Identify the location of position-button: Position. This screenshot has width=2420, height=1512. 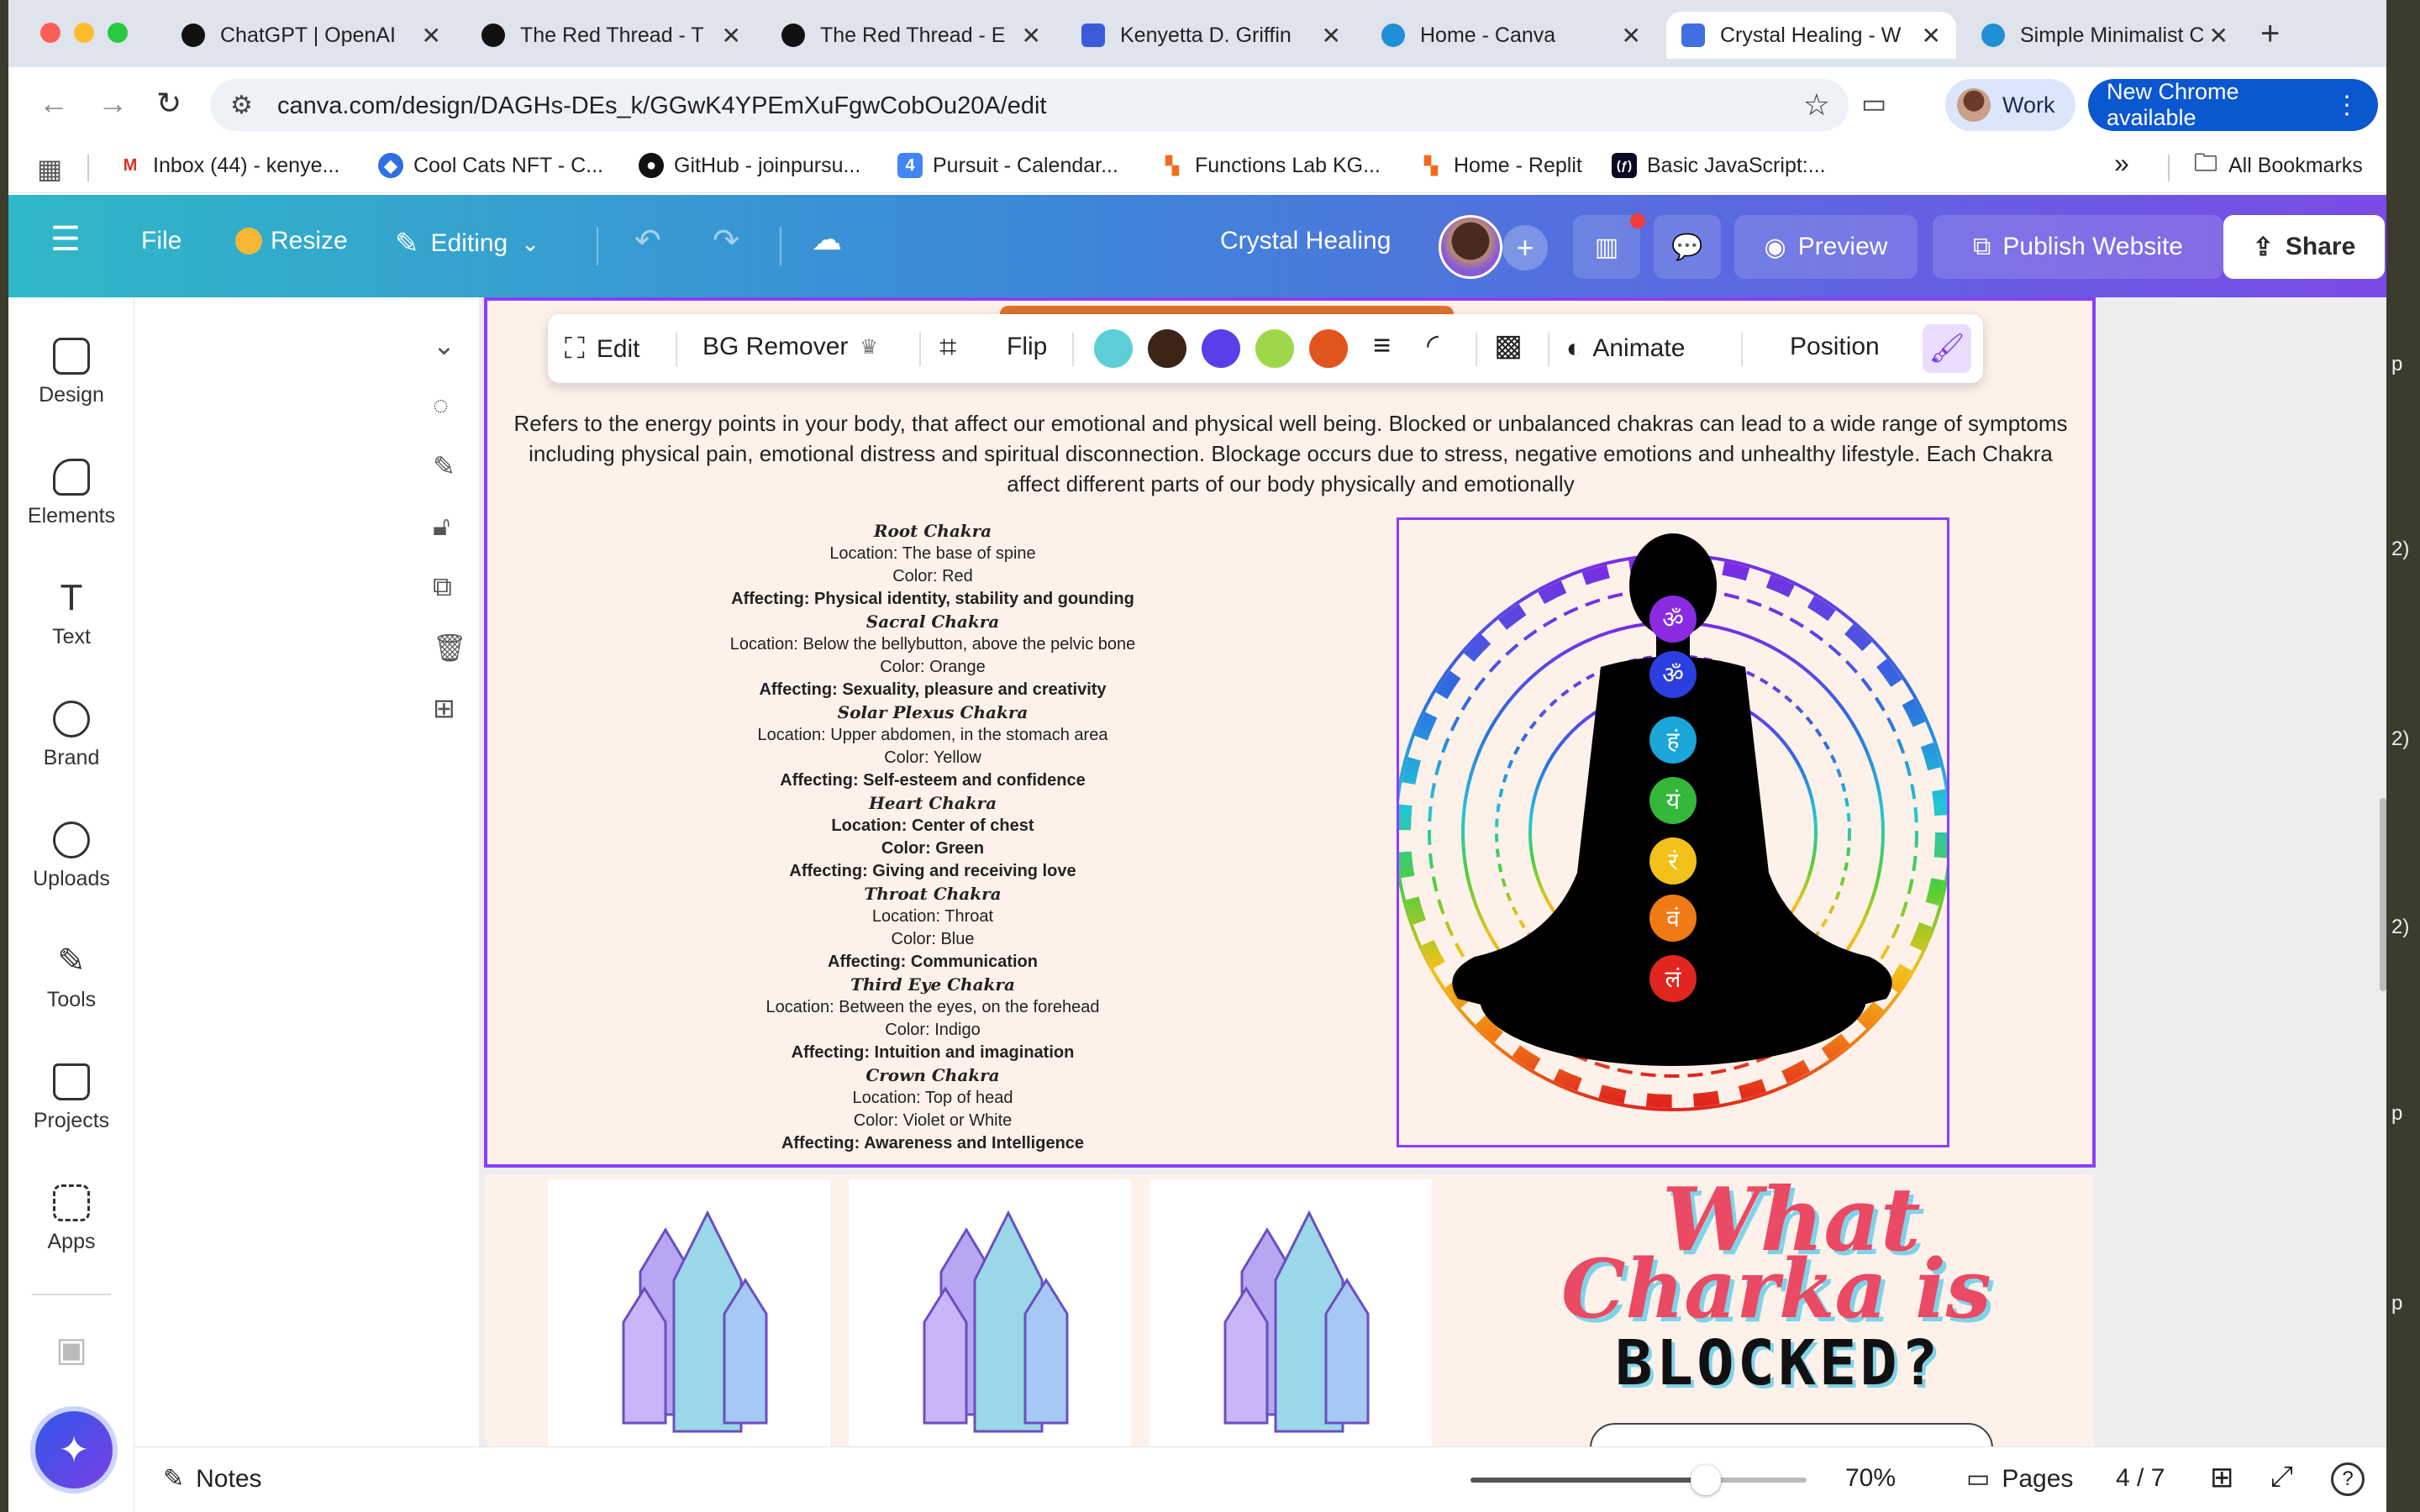
(1835, 347).